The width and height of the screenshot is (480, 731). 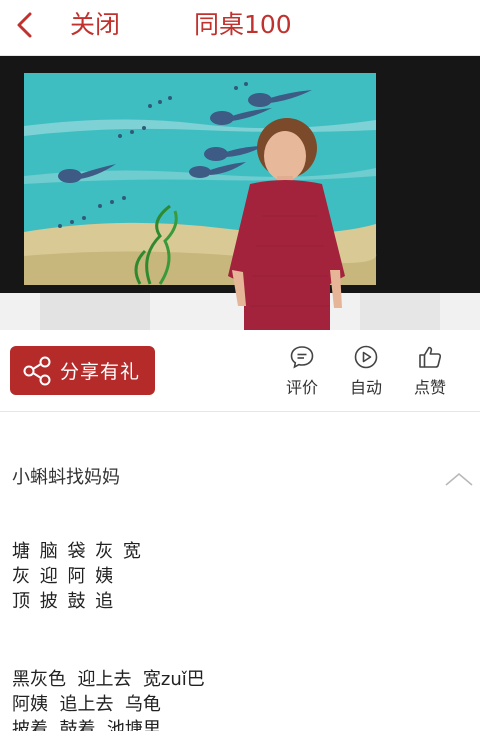 What do you see at coordinates (366, 357) in the screenshot?
I see `play-circle-icon` at bounding box center [366, 357].